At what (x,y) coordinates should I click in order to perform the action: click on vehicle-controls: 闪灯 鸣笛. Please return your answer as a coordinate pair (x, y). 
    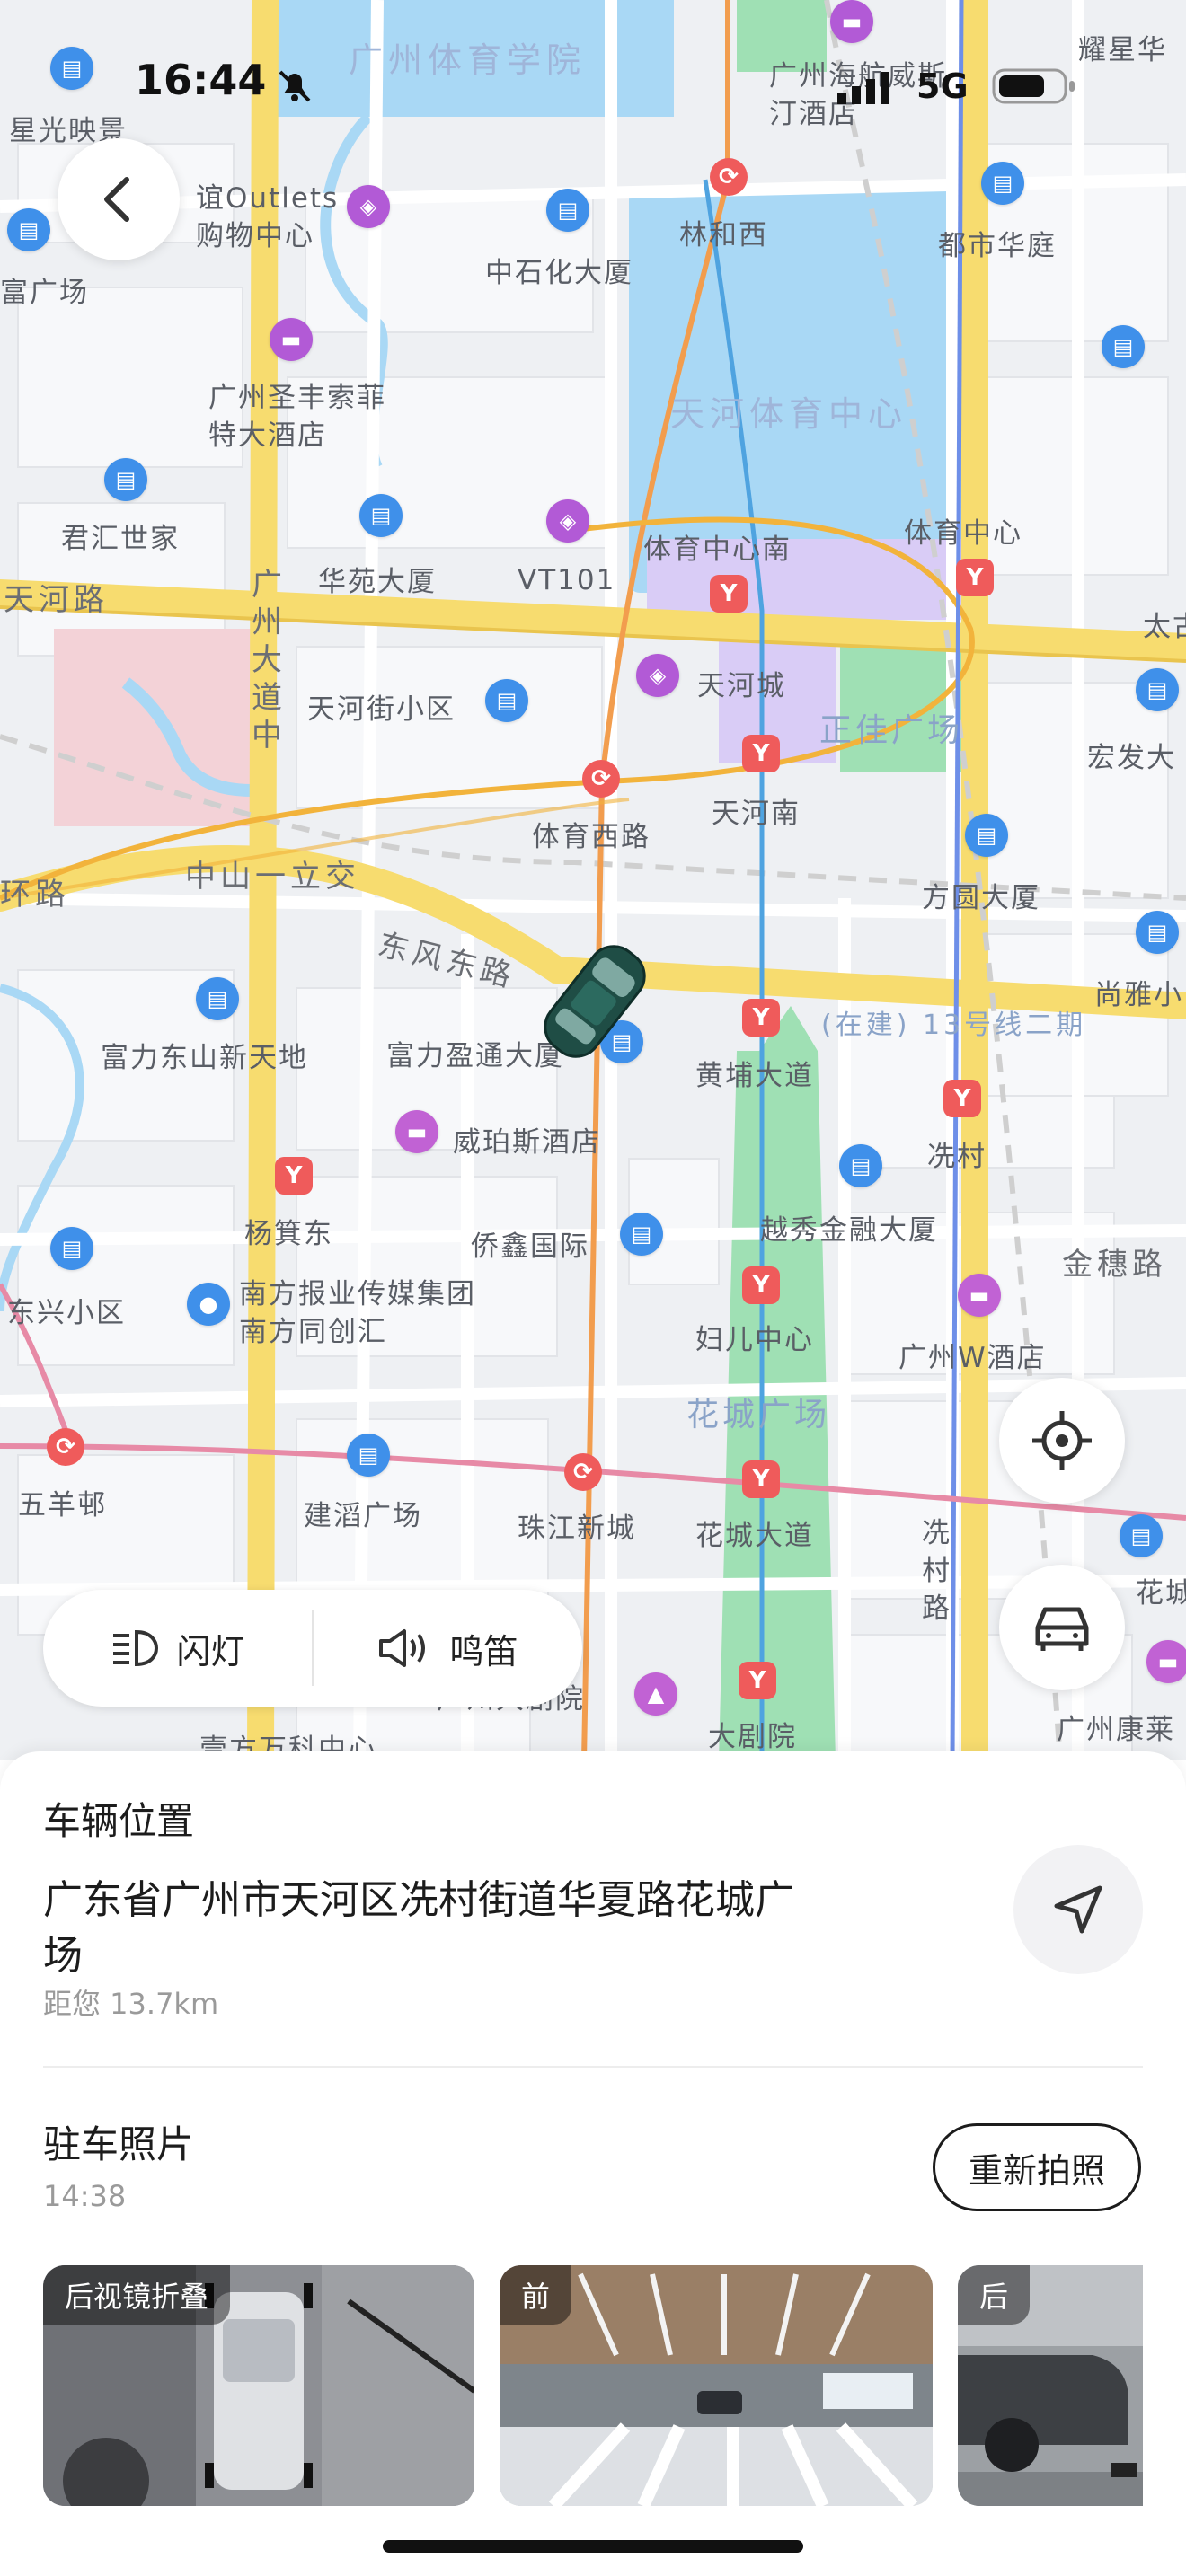
    Looking at the image, I should click on (312, 1648).